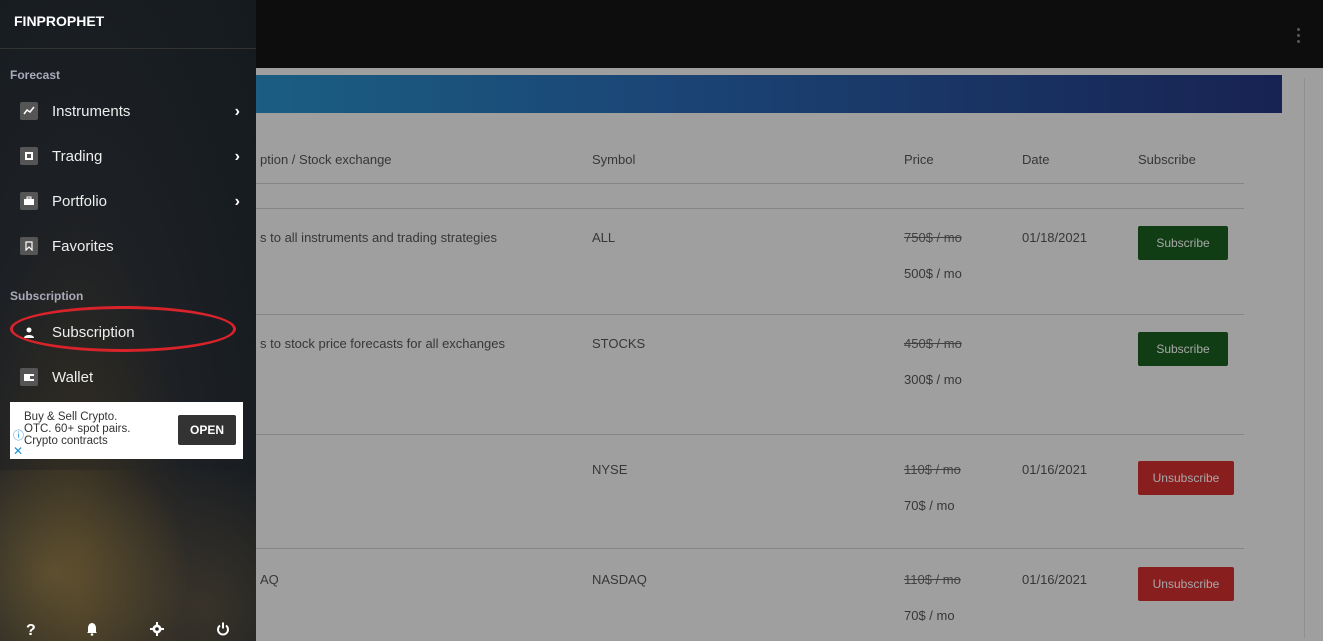  Describe the element at coordinates (59, 21) in the screenshot. I see `brand-logo: FINPROPHET` at that location.